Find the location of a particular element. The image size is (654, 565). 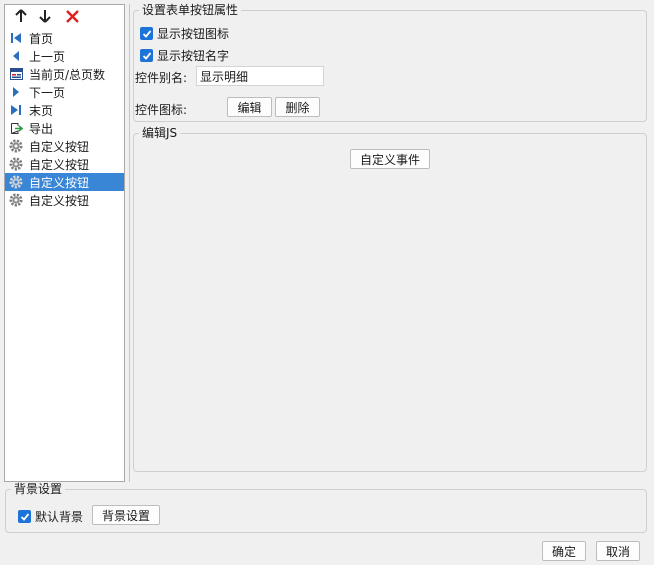

next-page-icon is located at coordinates (16, 92).